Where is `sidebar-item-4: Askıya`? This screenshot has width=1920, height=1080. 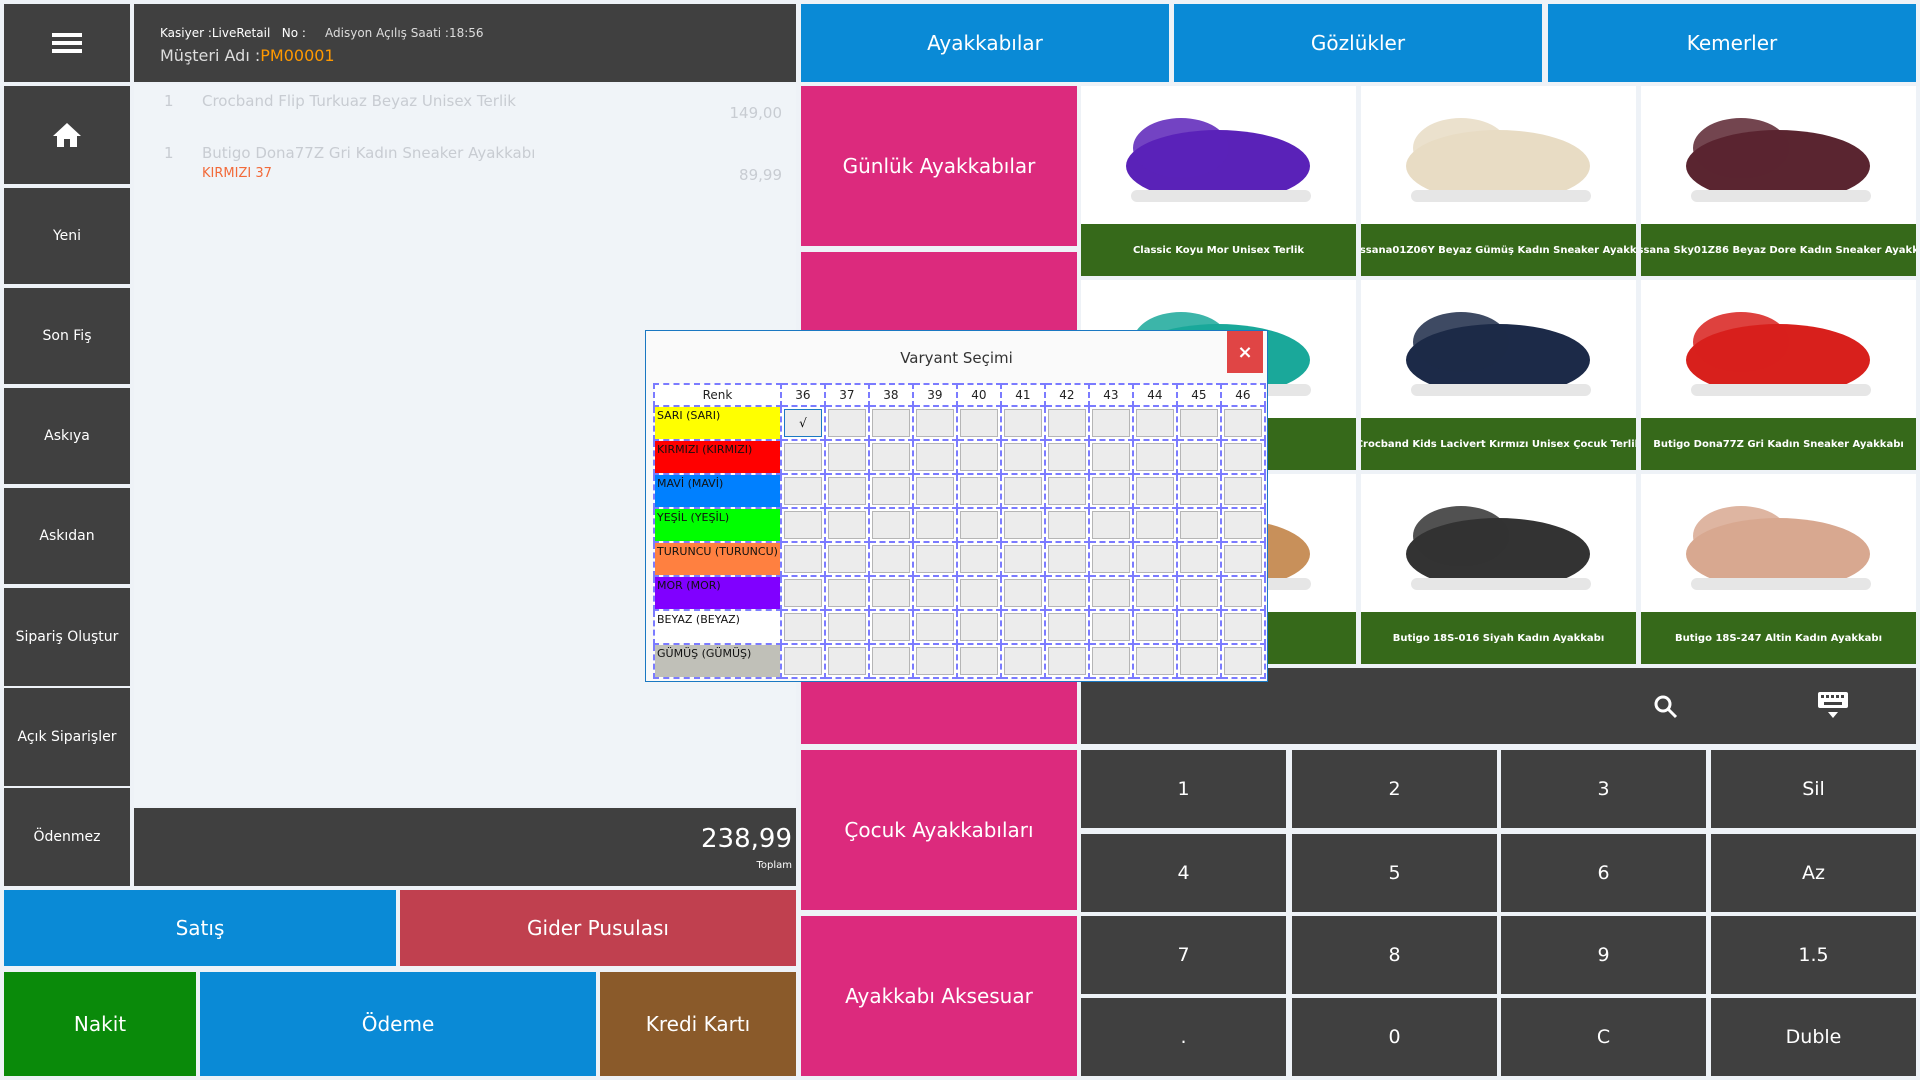
sidebar-item-4: Askıya is located at coordinates (67, 436).